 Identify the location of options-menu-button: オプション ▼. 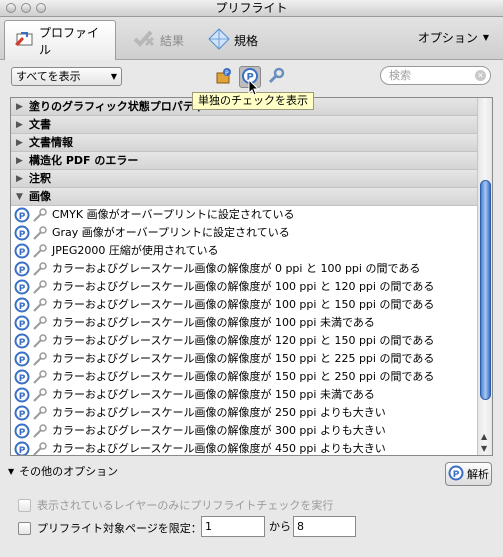
(453, 37).